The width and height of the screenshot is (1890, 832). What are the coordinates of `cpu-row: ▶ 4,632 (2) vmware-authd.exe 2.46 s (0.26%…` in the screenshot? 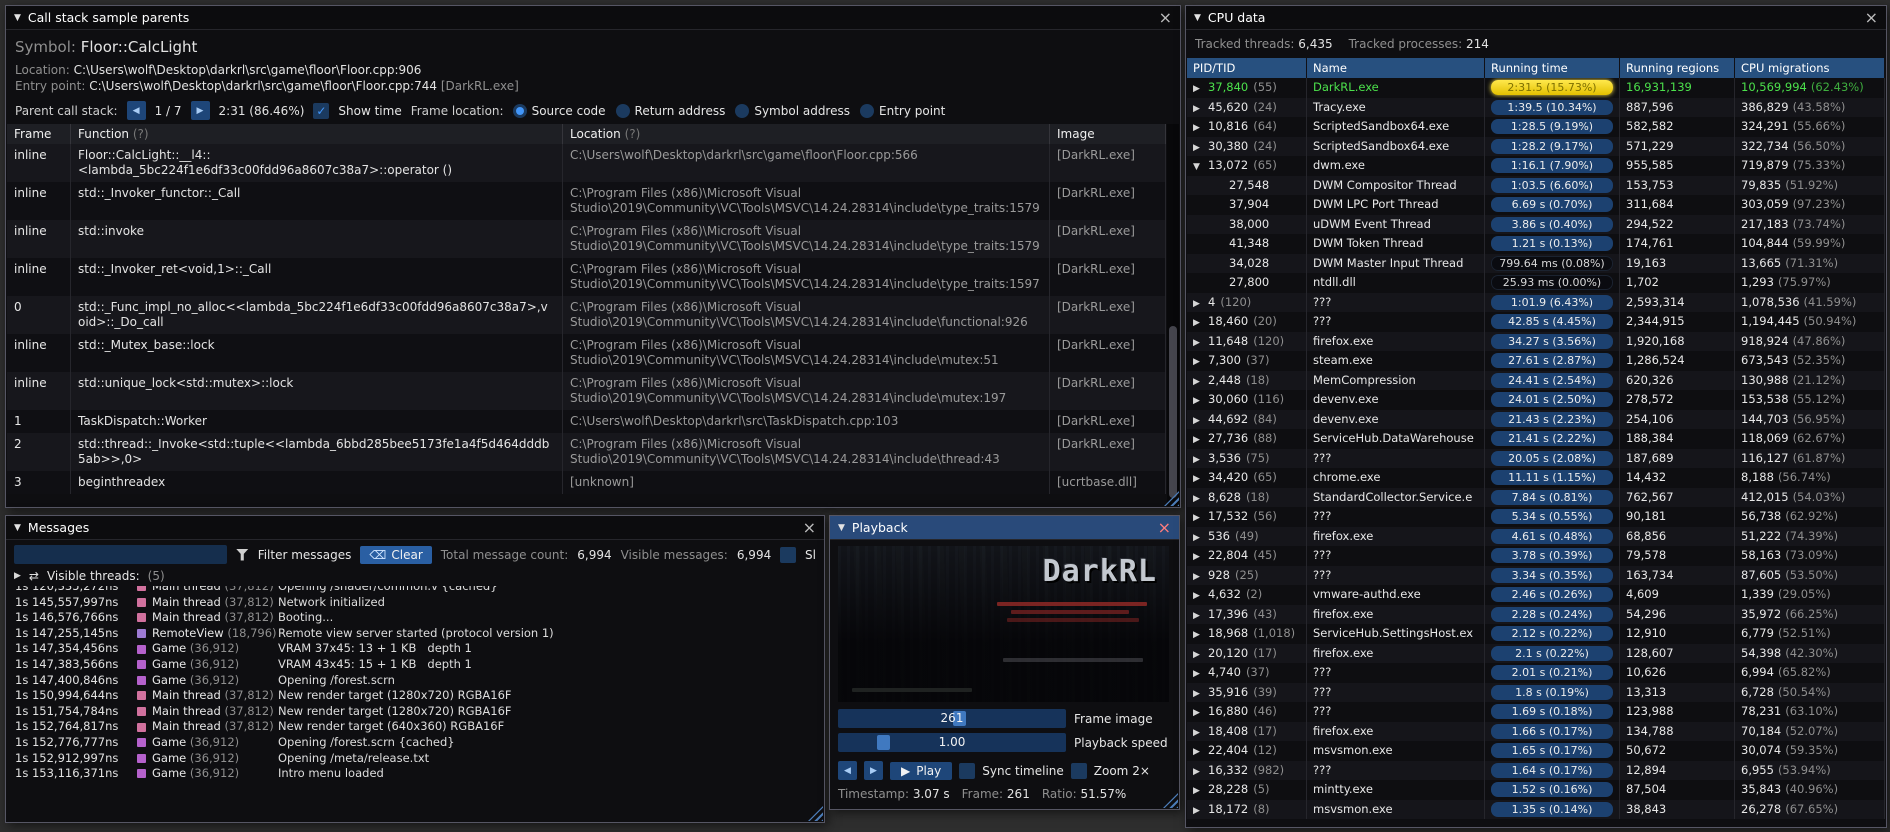 It's located at (1536, 595).